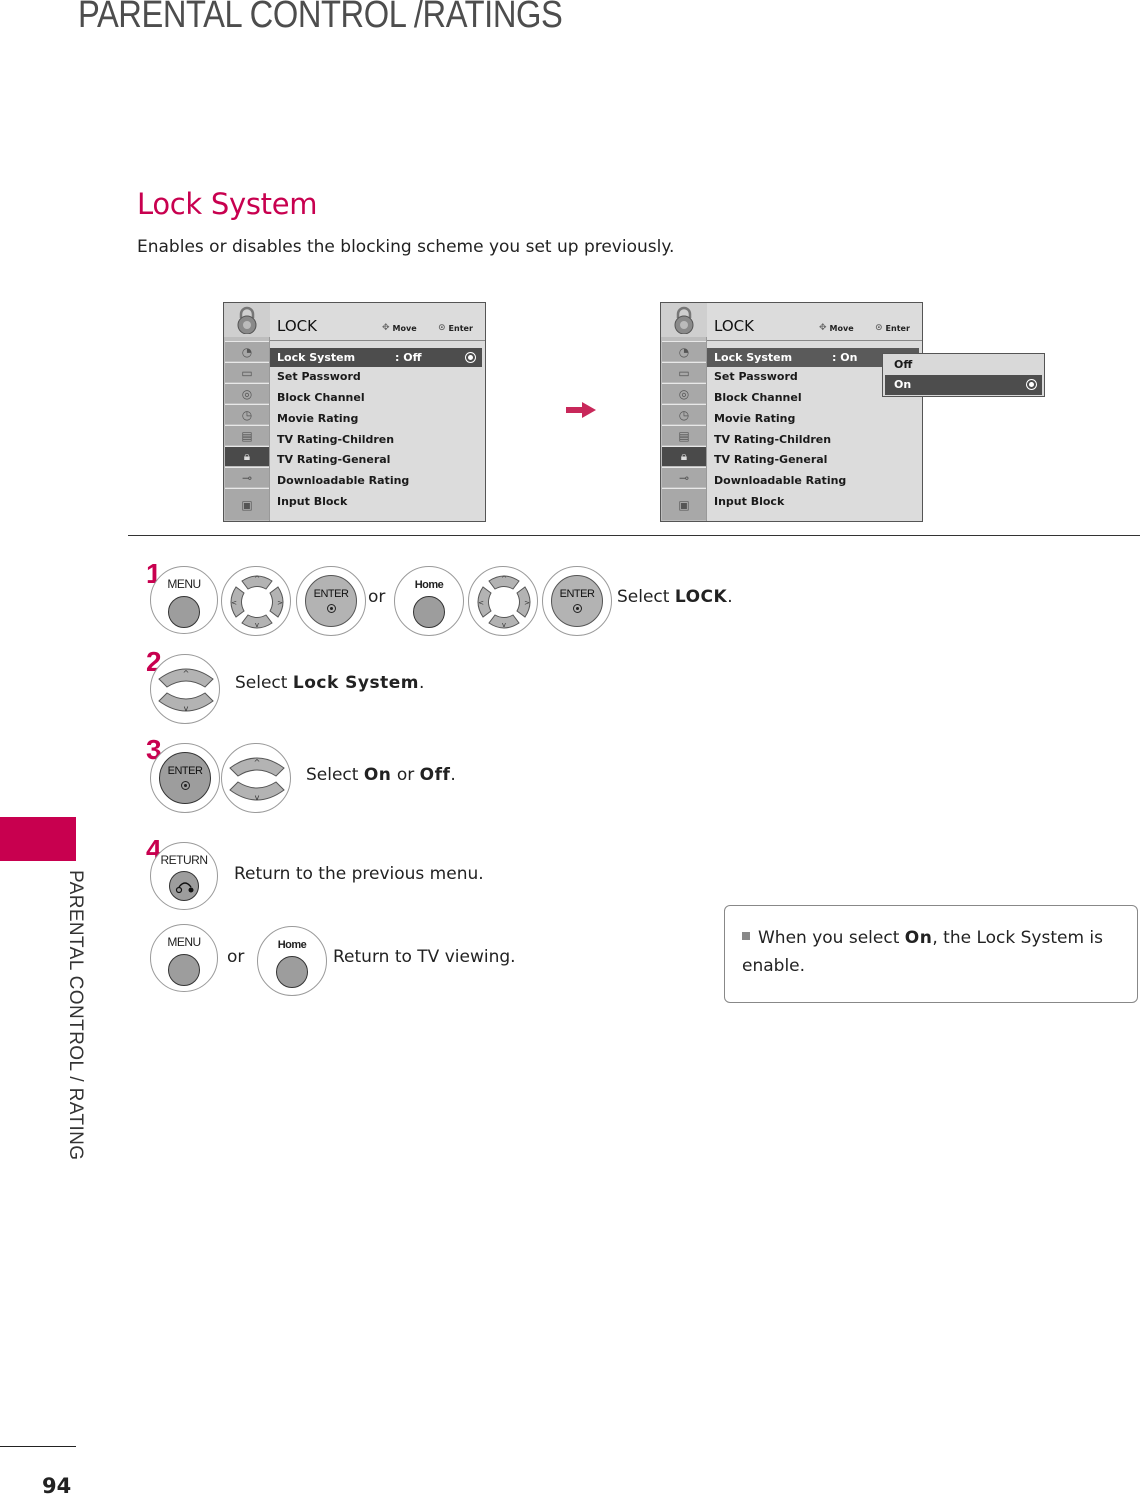 This screenshot has width=1140, height=1499. Describe the element at coordinates (184, 886) in the screenshot. I see `return-button-face` at that location.